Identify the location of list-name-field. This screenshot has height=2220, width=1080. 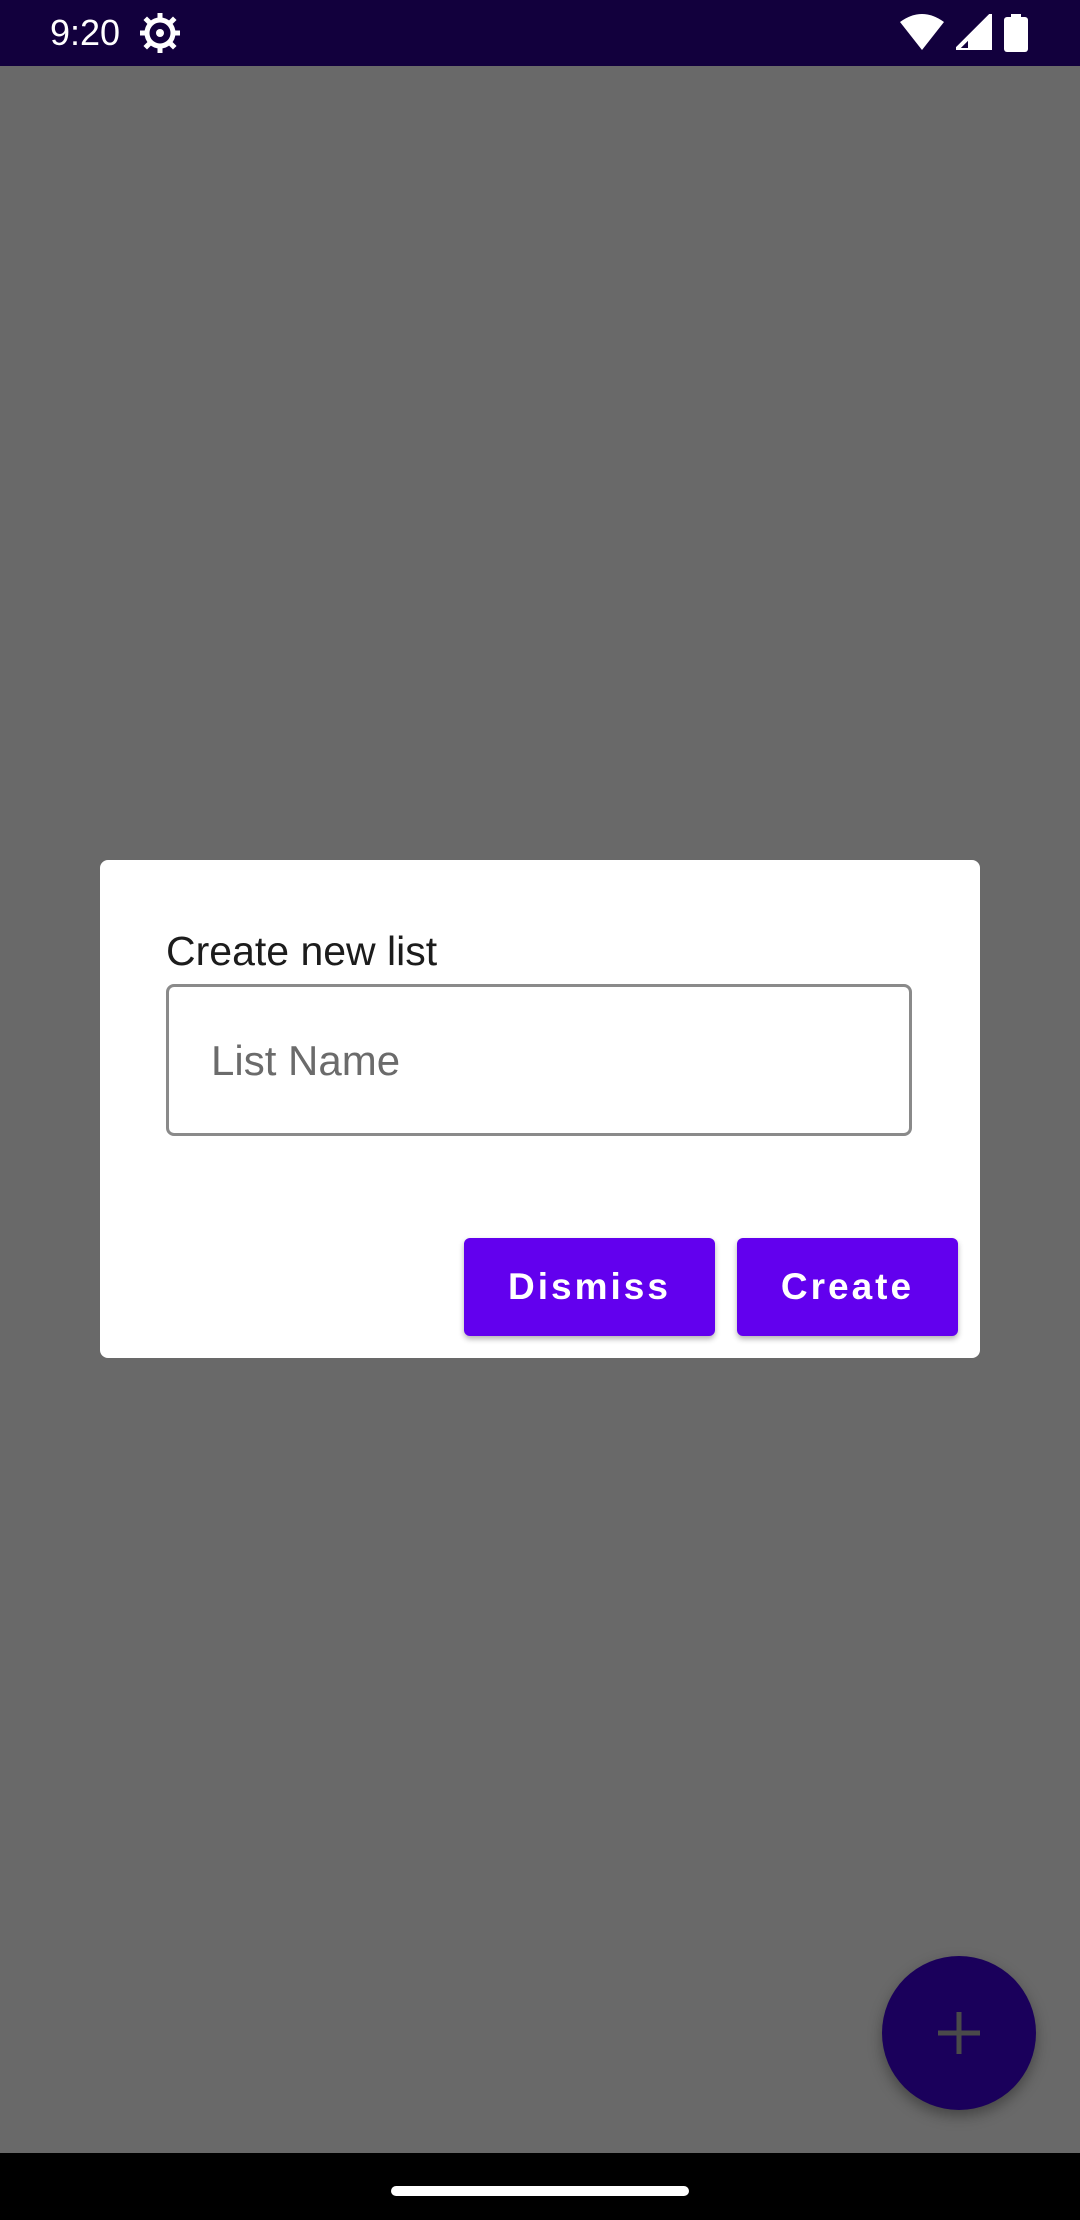
(539, 1060).